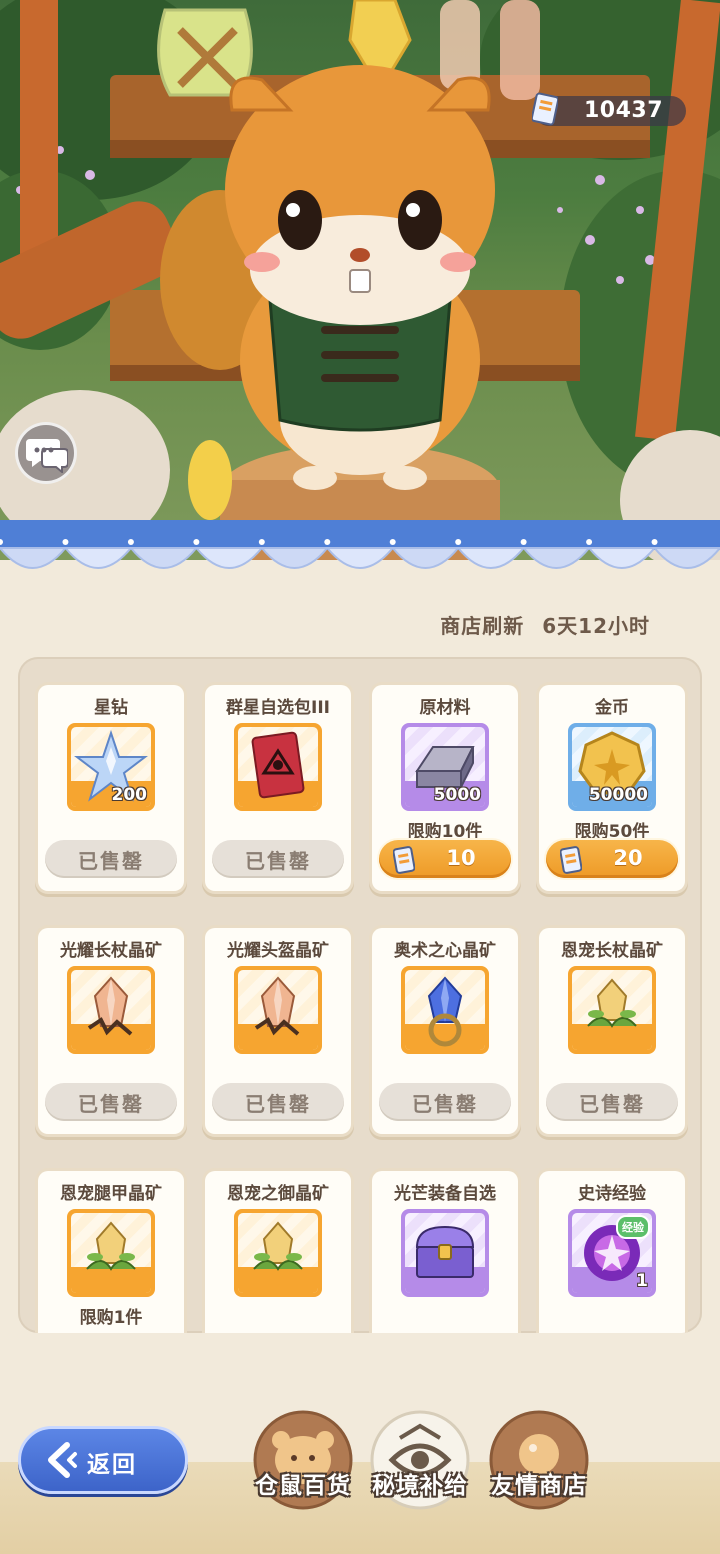  What do you see at coordinates (110, 1006) in the screenshot?
I see `orange-crystal-staff-icon` at bounding box center [110, 1006].